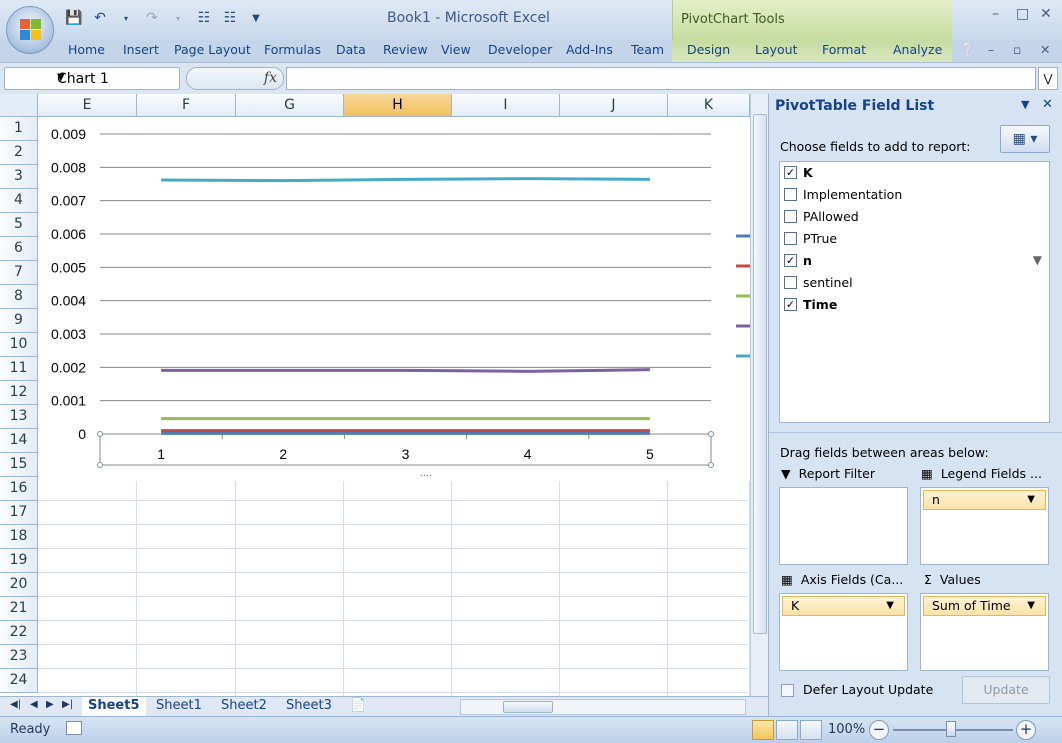 The height and width of the screenshot is (743, 1062). I want to click on page-layout-view-button, so click(787, 730).